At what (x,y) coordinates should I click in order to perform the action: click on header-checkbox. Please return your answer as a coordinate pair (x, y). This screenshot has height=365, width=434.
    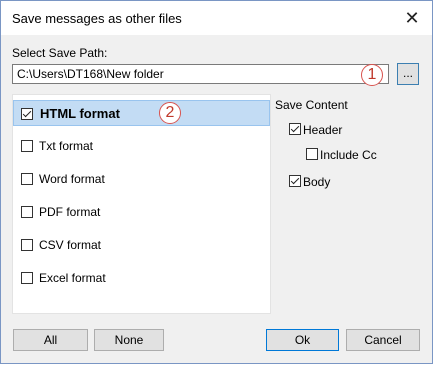
    Looking at the image, I should click on (295, 129).